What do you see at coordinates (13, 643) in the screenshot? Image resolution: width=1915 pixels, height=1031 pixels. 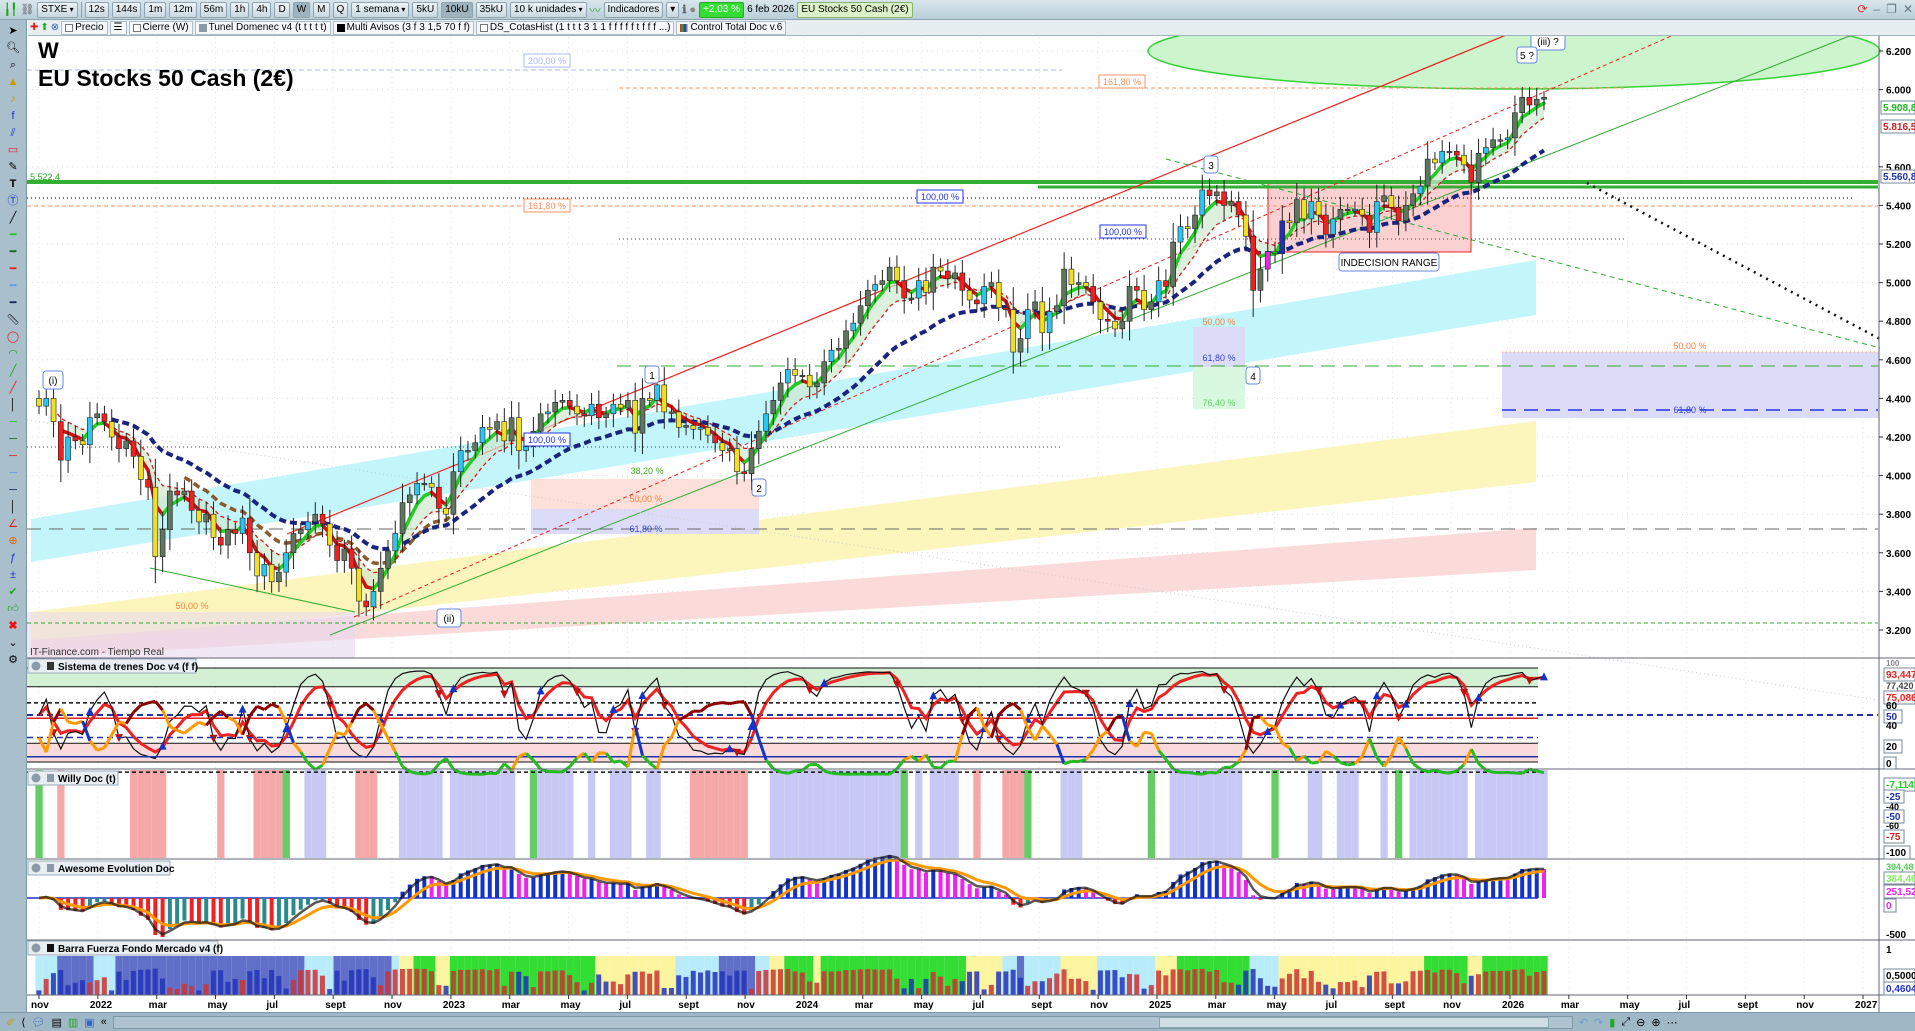 I see `scroll-down-icon: ⌄` at bounding box center [13, 643].